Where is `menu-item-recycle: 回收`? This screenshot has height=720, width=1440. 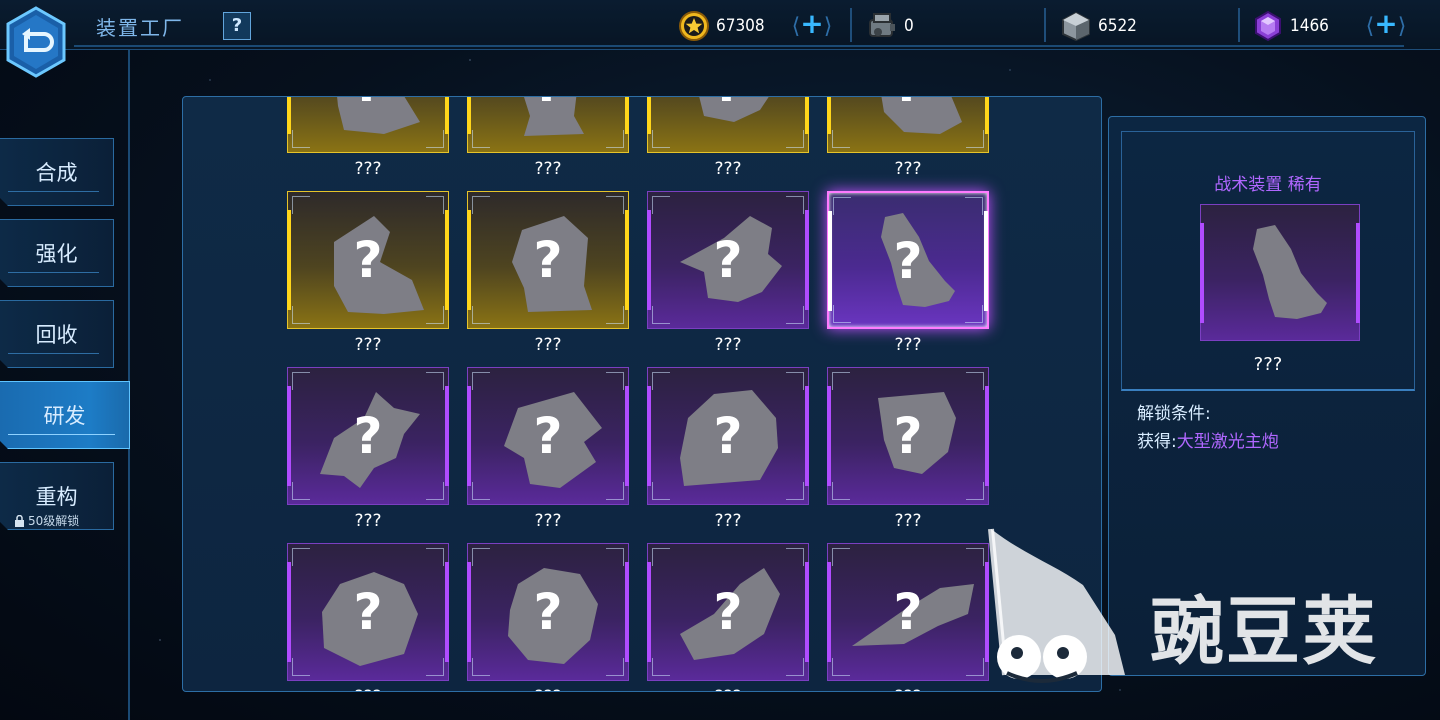 menu-item-recycle: 回收 is located at coordinates (57, 334).